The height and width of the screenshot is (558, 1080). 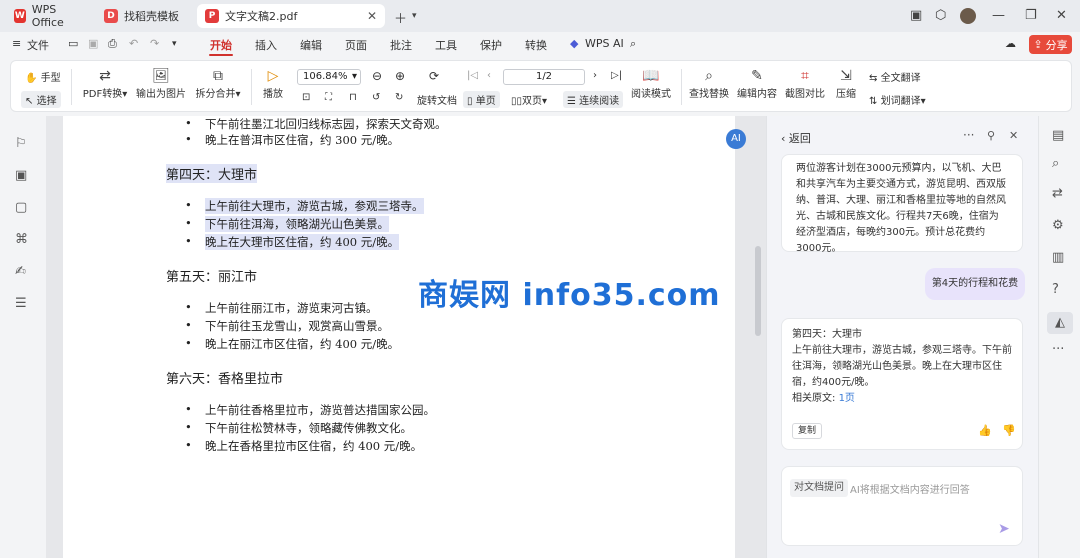 What do you see at coordinates (292, 344) in the screenshot?
I see `list-item: 晚上在丽江市区住宿，约 400 元/晚。` at bounding box center [292, 344].